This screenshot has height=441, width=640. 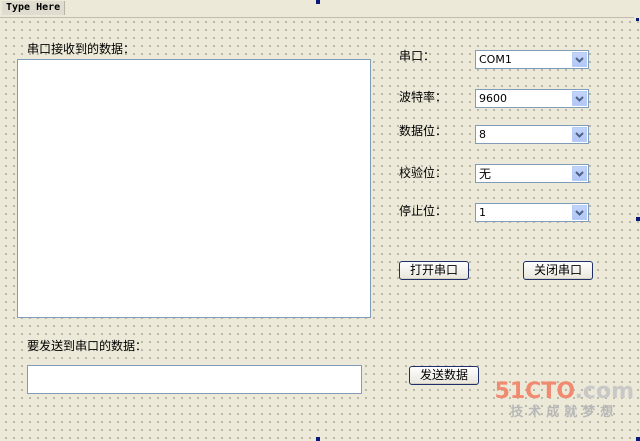 What do you see at coordinates (434, 270) in the screenshot?
I see `open-port-button: 打开串口` at bounding box center [434, 270].